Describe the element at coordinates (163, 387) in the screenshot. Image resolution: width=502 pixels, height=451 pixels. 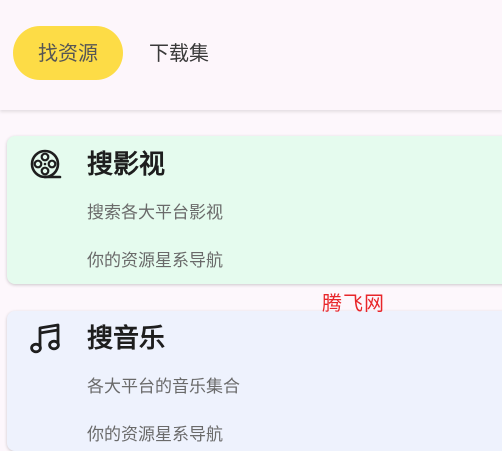
I see `card-subtitle: 各大平台的音乐集合` at that location.